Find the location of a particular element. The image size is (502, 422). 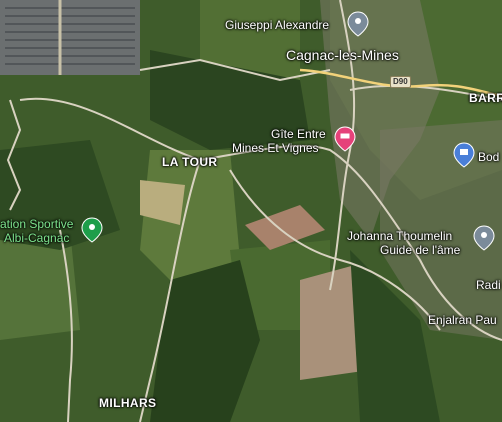

poi-label-sportive-line2: Albi-Cagnac is located at coordinates (36, 238).